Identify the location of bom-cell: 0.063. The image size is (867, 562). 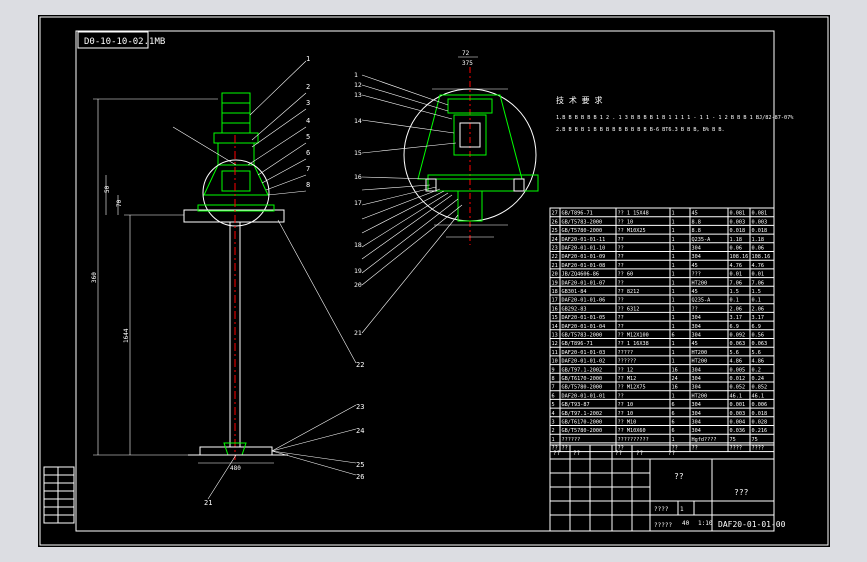
(760, 344).